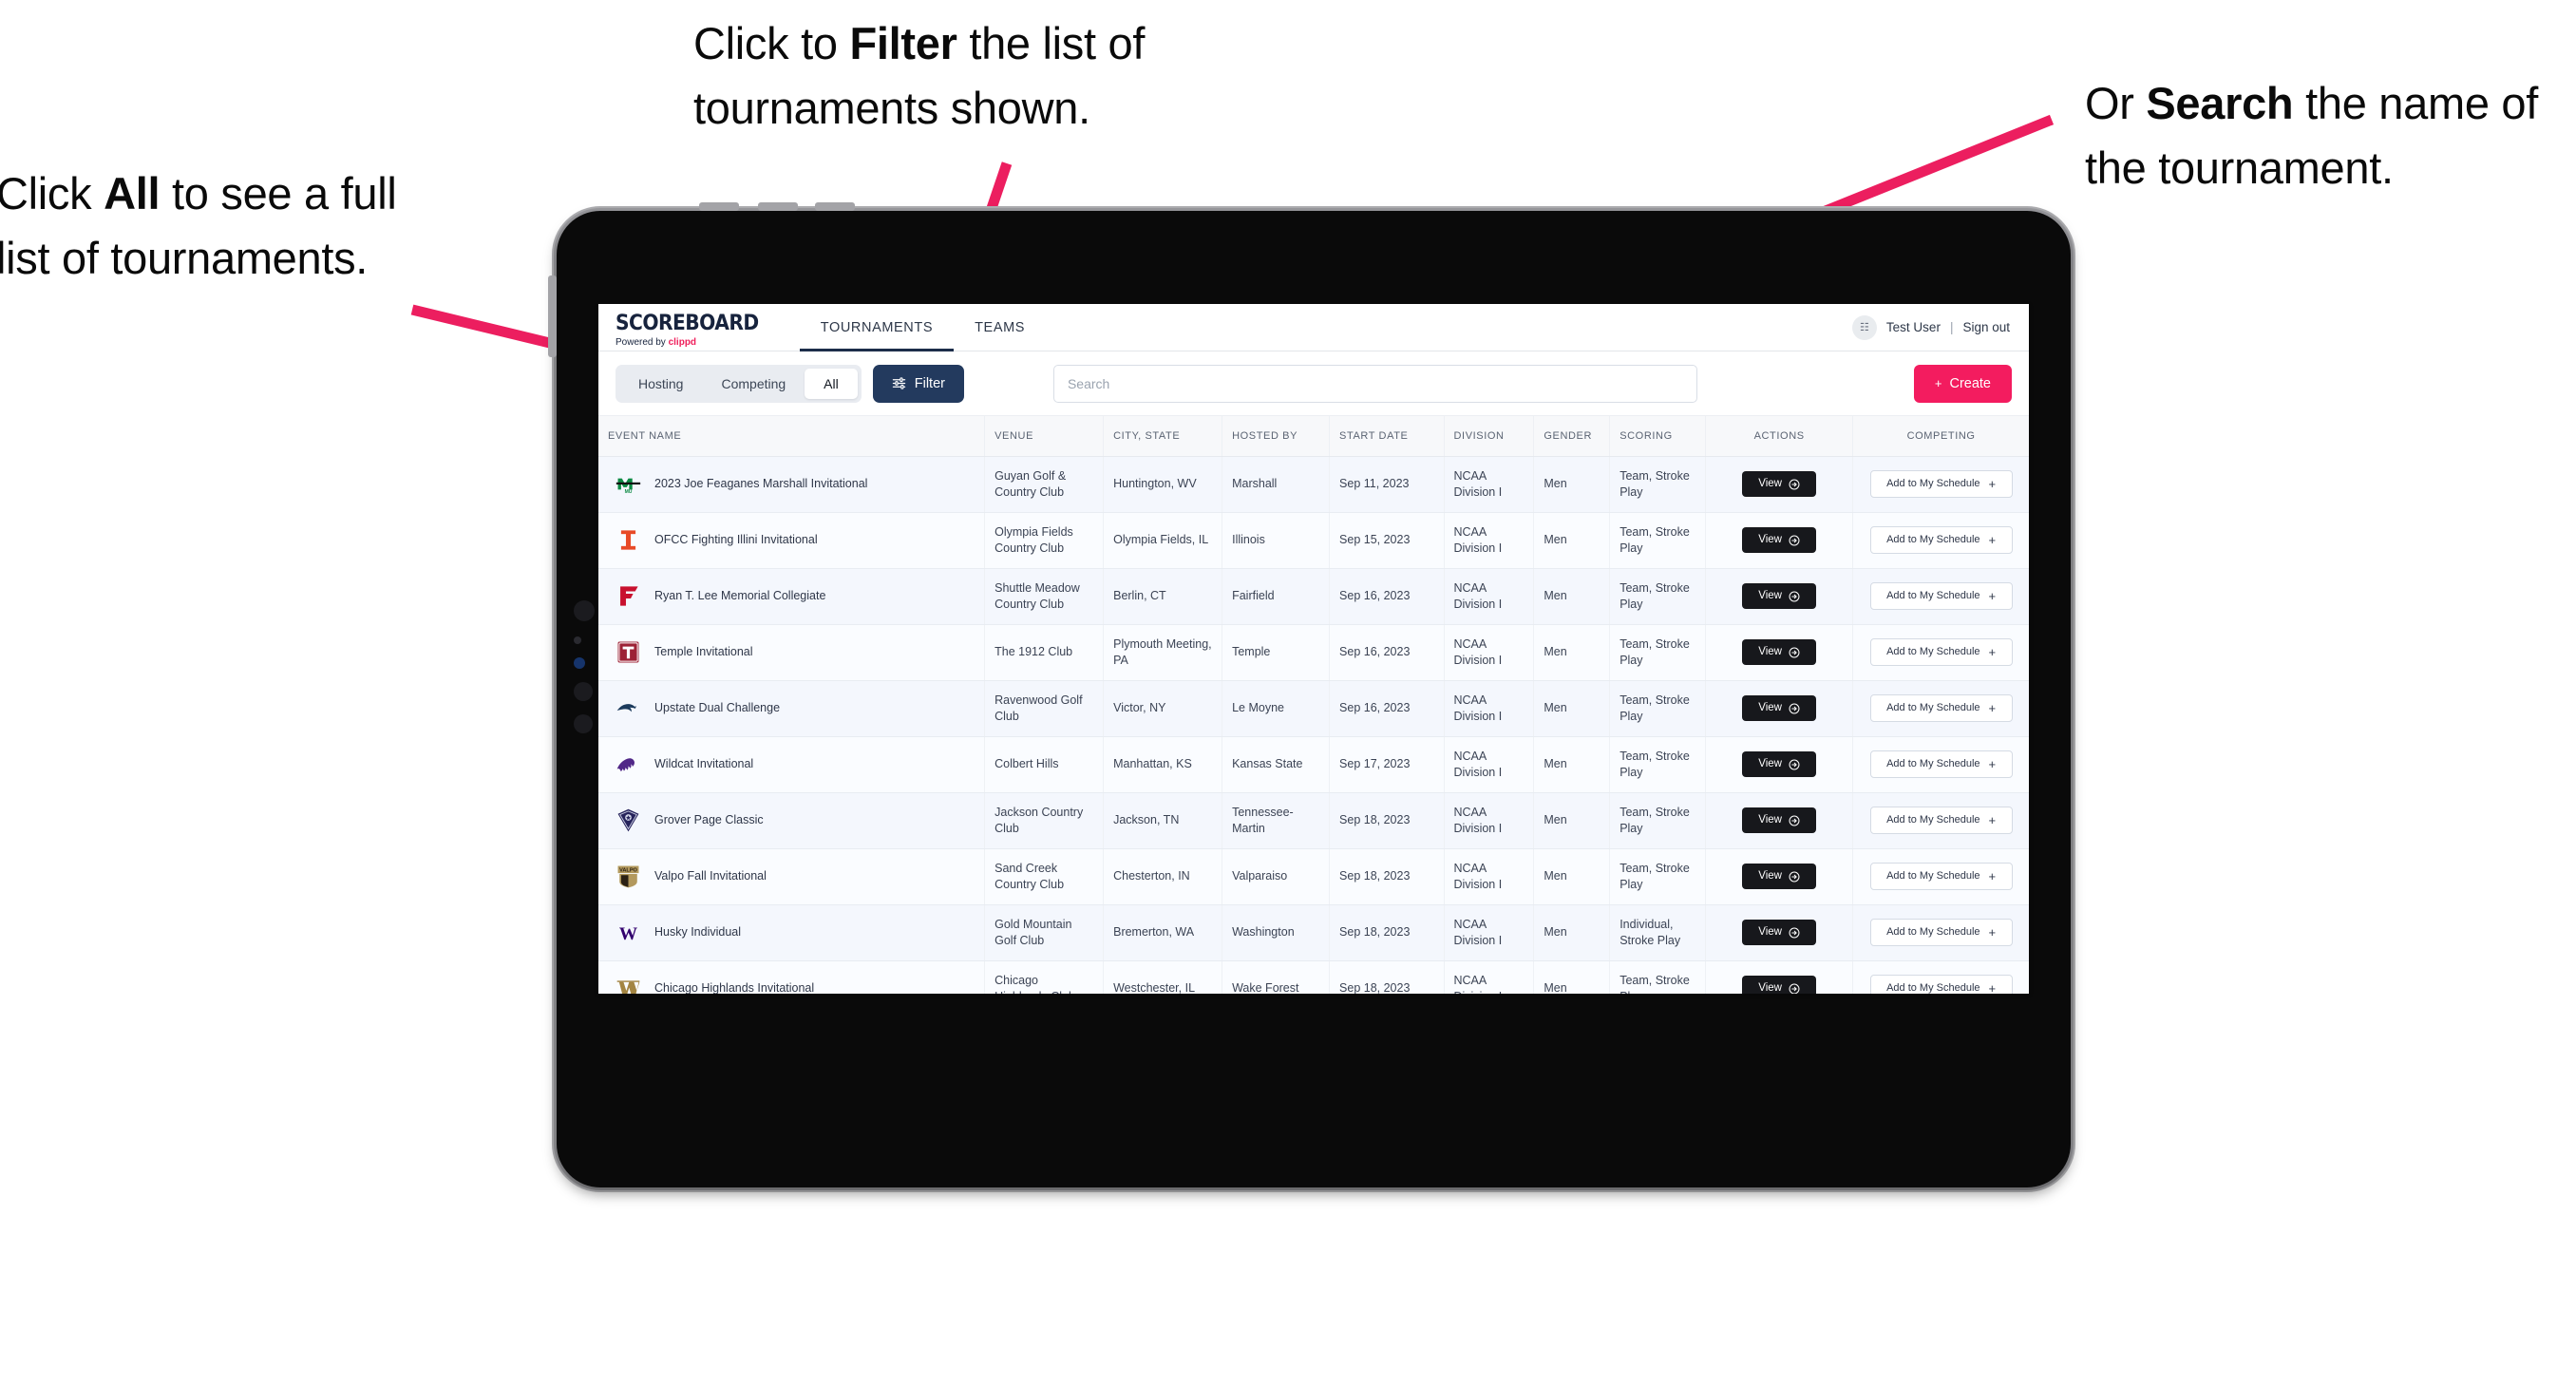 The height and width of the screenshot is (1386, 2576). Describe the element at coordinates (792, 876) in the screenshot. I see `cell-event-name: VALPO Valpo Fall Invitational` at that location.